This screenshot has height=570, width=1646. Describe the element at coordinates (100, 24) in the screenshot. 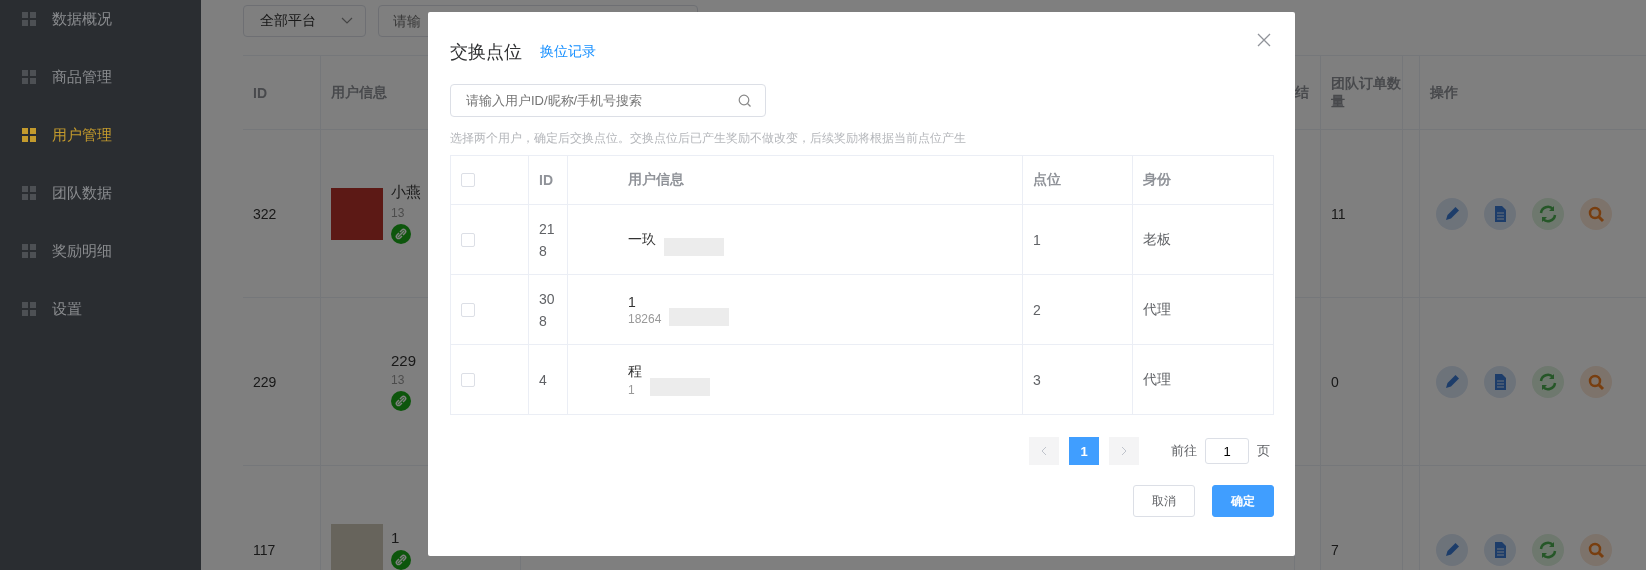

I see `sidebar-item: 数据概况` at that location.